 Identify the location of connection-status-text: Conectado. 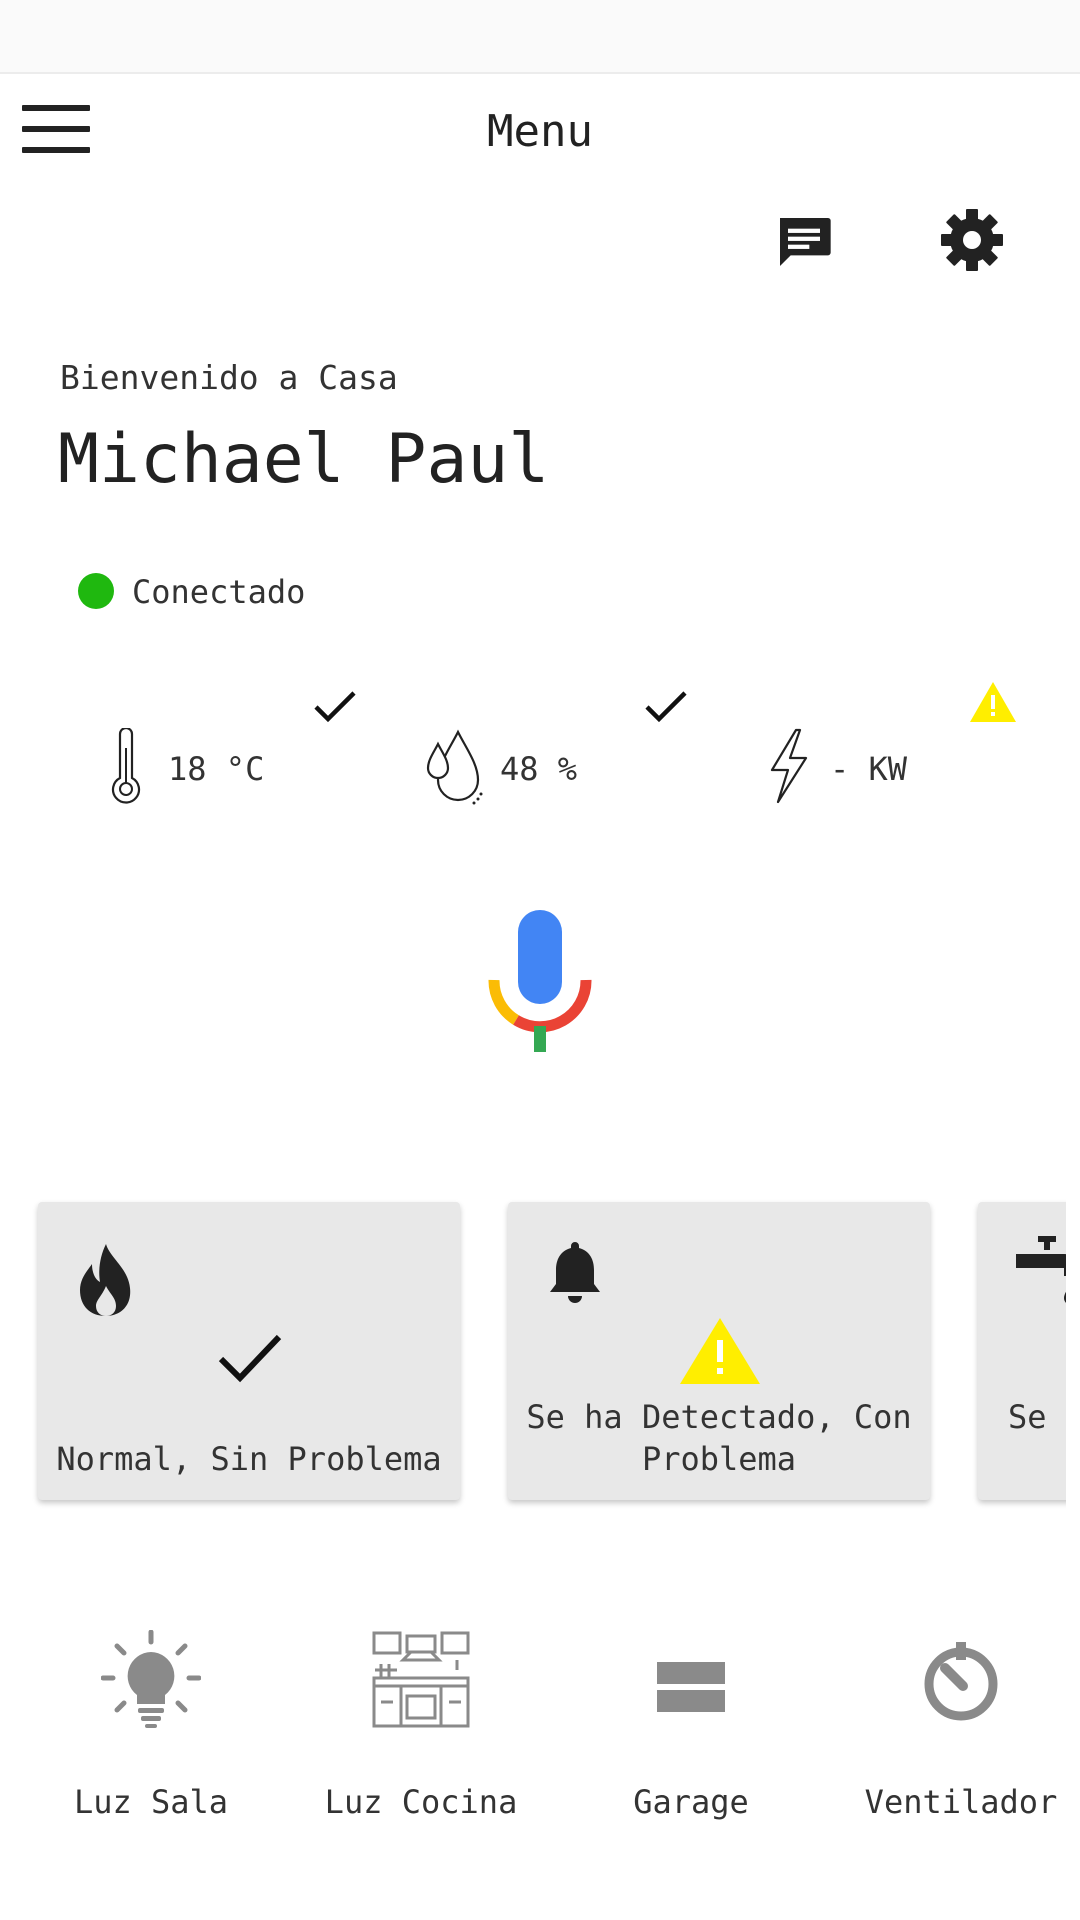
(219, 592).